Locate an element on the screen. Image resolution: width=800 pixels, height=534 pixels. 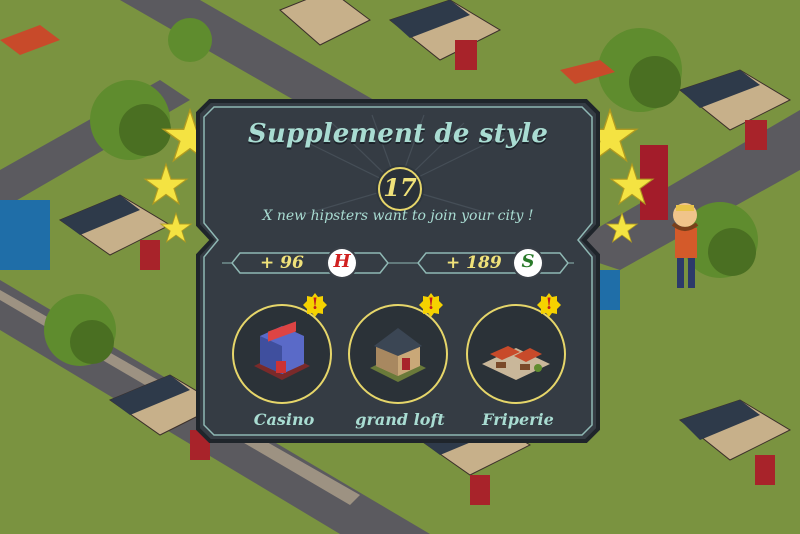
level-badge: 17 is located at coordinates (400, 189).